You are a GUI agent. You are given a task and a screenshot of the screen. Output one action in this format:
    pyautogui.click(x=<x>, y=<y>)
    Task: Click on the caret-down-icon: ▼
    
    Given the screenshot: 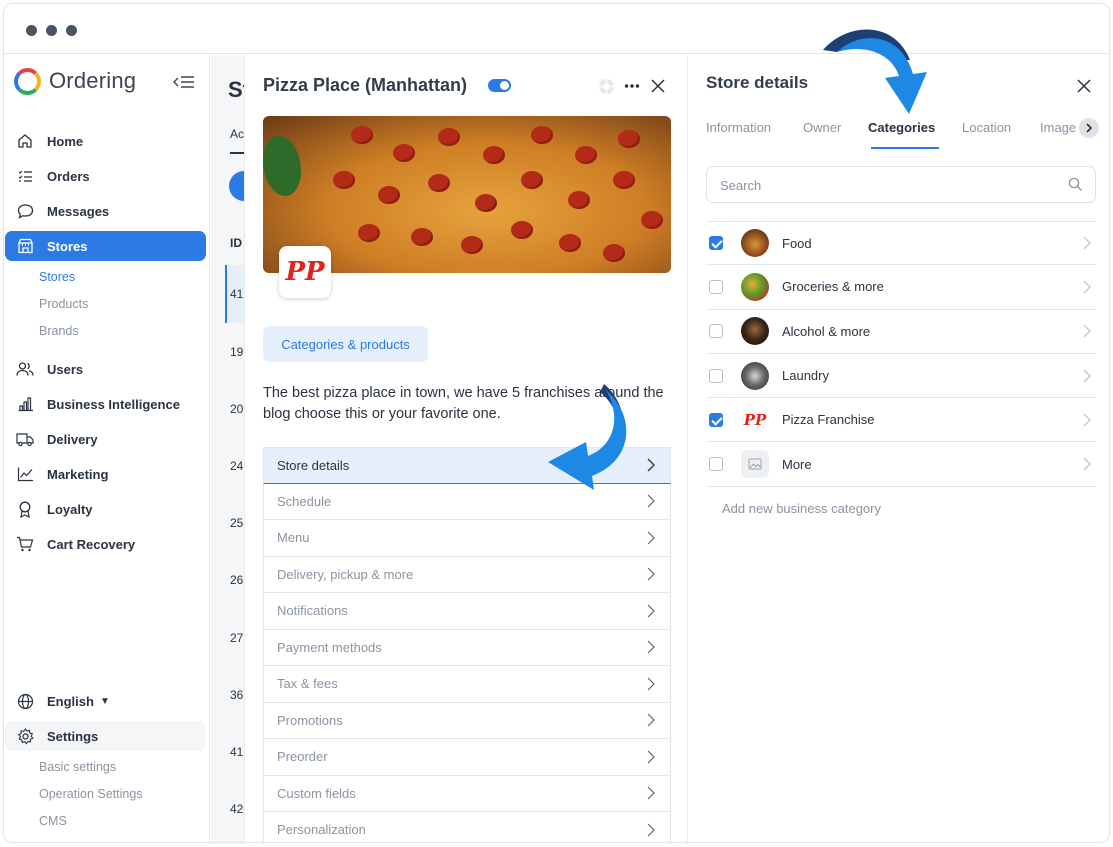 What is the action you would take?
    pyautogui.click(x=104, y=701)
    